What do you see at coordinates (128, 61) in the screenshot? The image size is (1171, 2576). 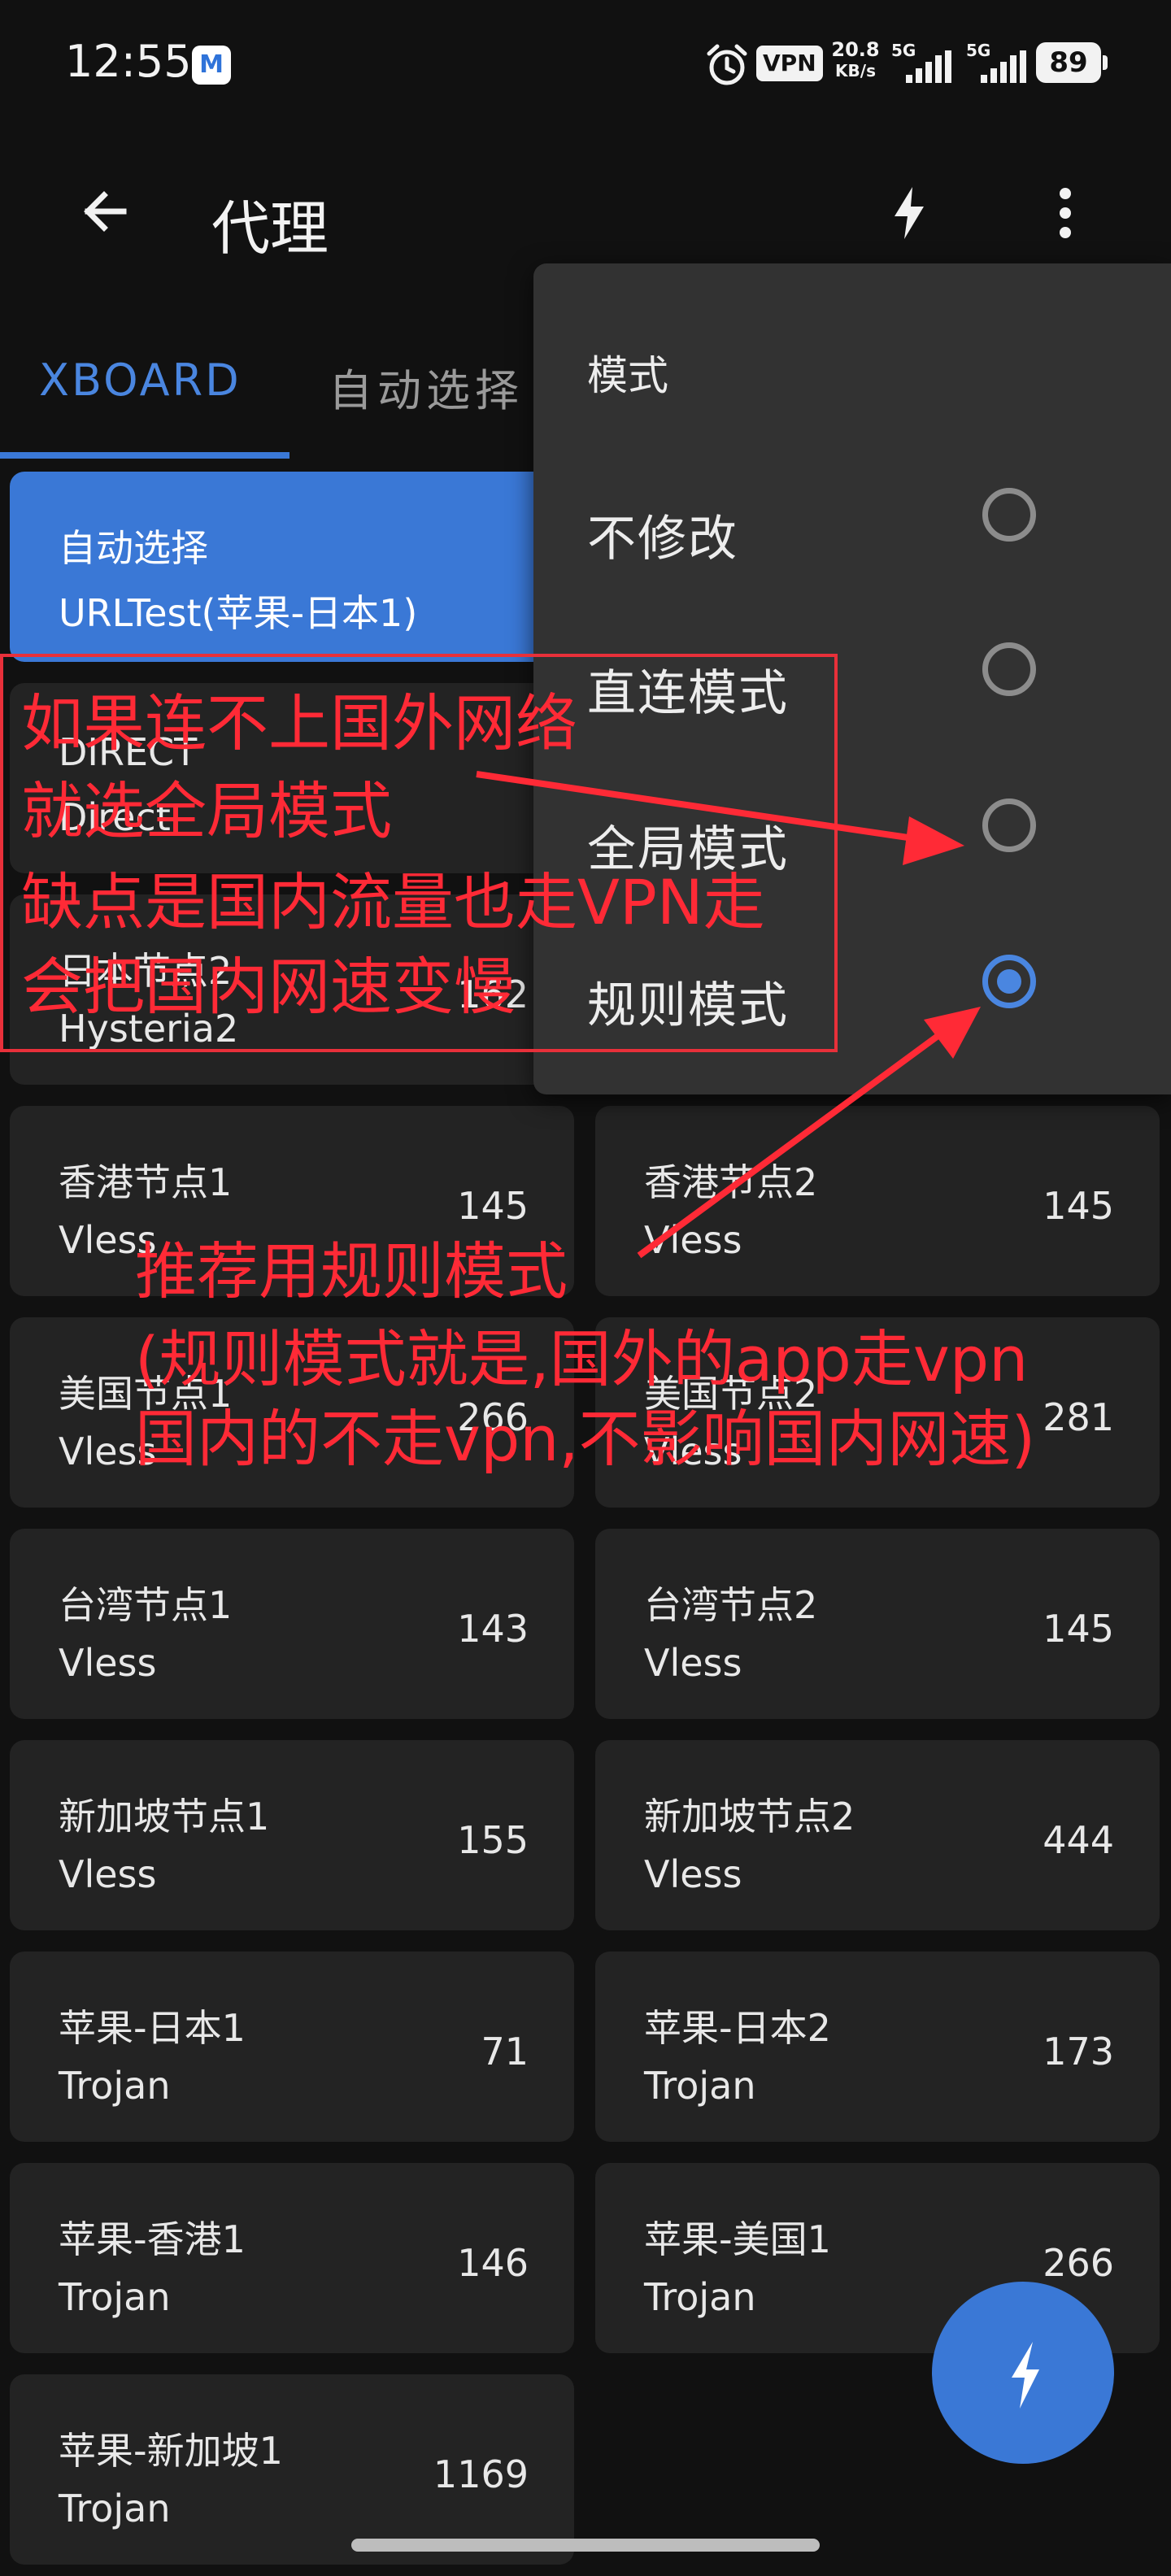 I see `status-time: 12:55` at bounding box center [128, 61].